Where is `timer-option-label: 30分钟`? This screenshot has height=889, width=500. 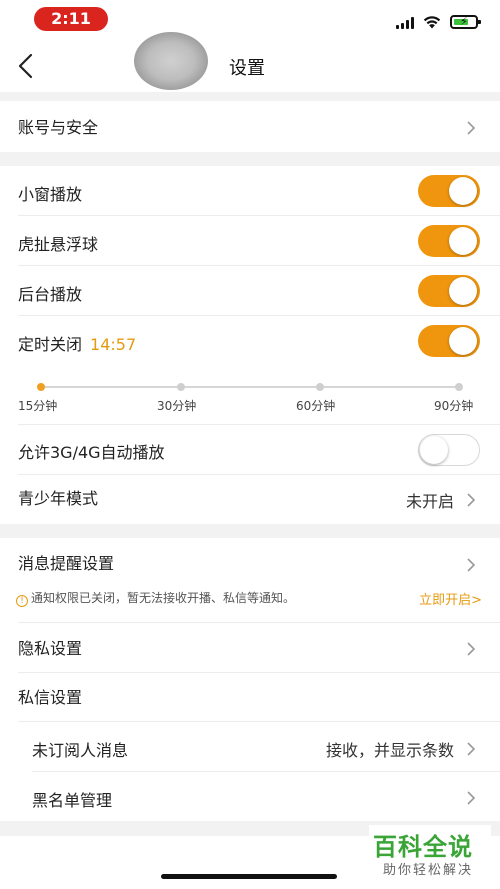
timer-option-label: 30分钟 is located at coordinates (176, 405).